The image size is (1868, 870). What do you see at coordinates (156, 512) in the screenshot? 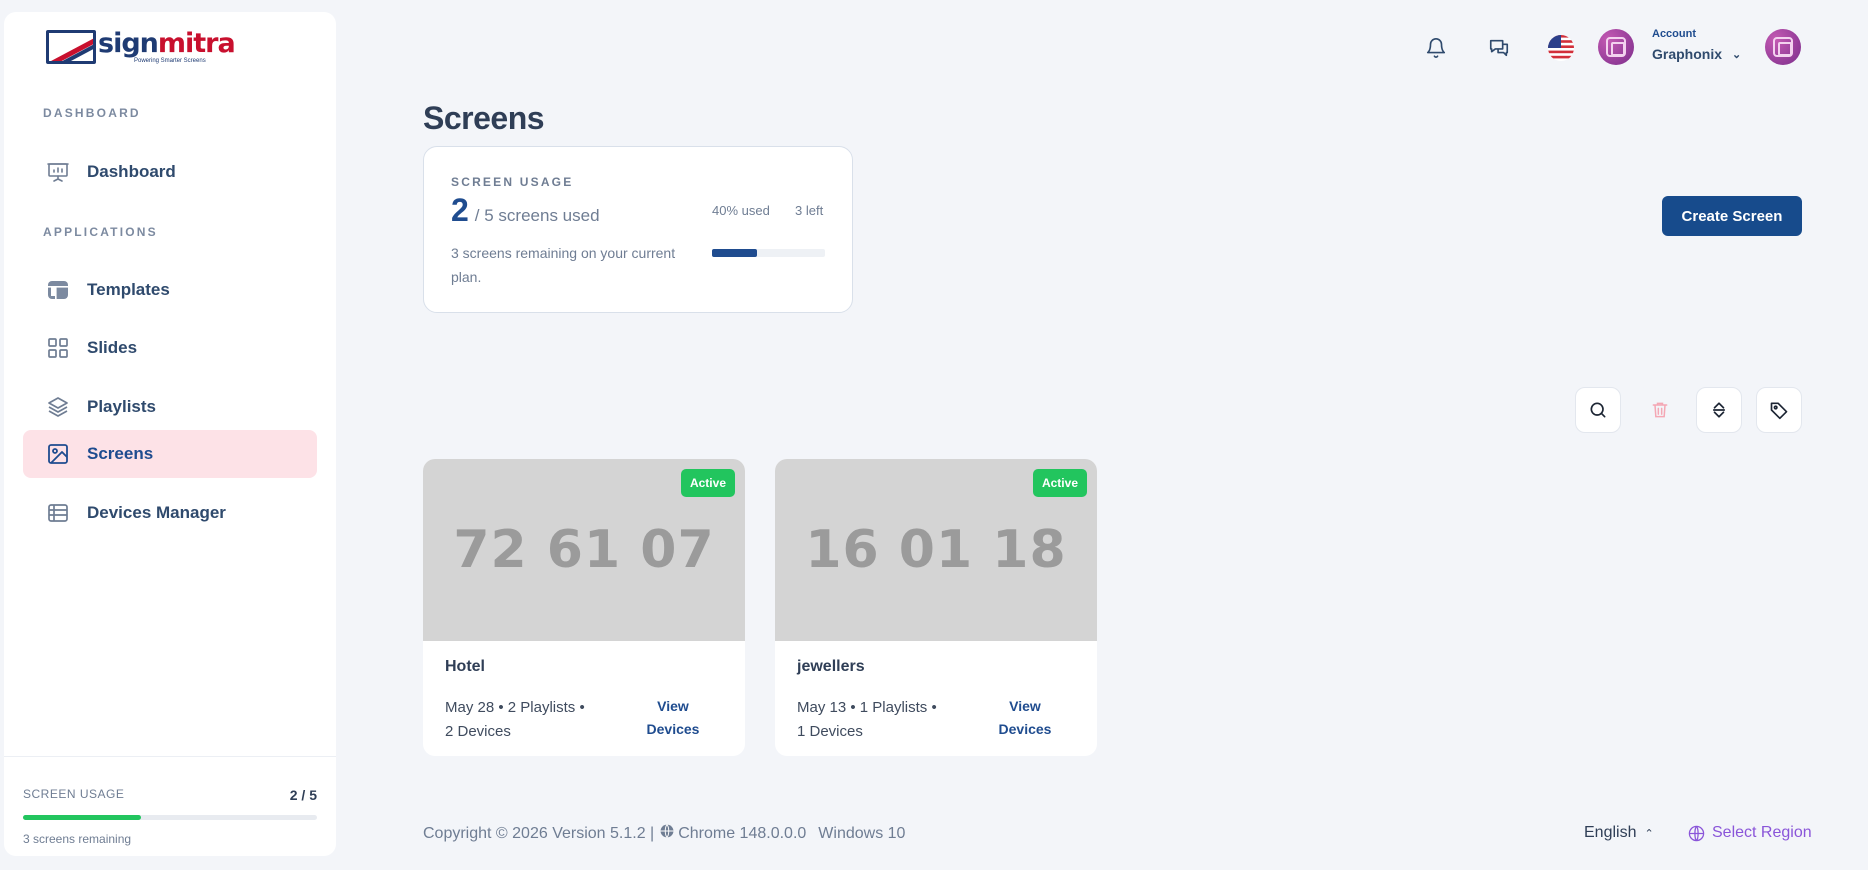
I see `sidebar-item-label: Devices Manager` at bounding box center [156, 512].